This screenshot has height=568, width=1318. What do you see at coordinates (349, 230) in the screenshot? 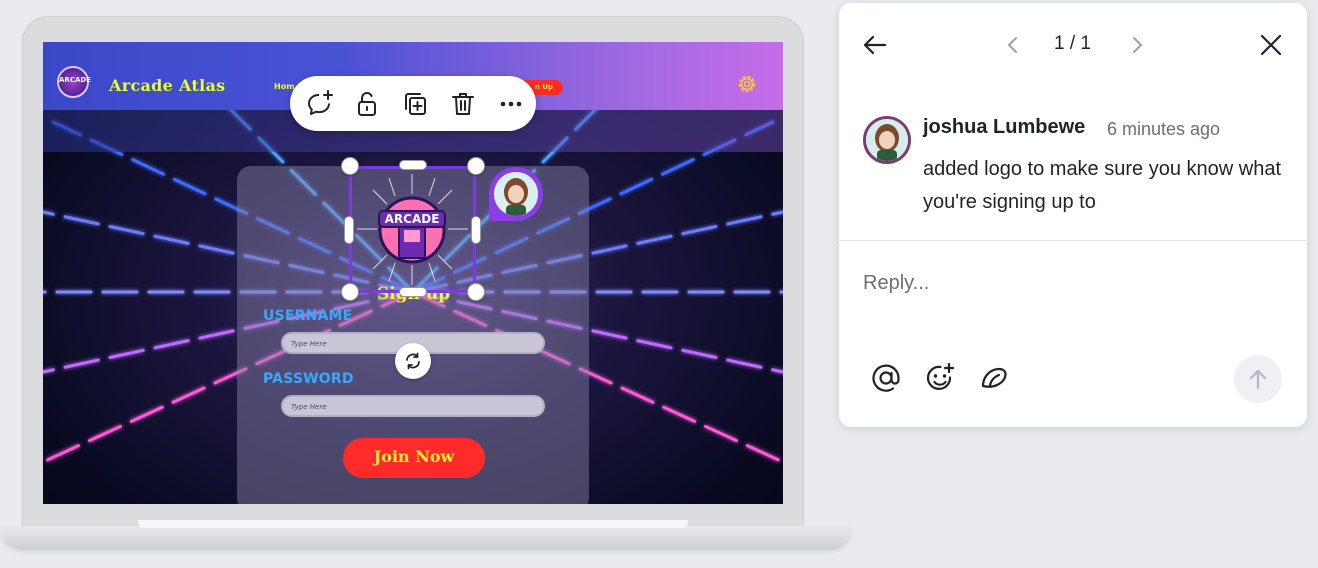
I see `resize-handle-left` at bounding box center [349, 230].